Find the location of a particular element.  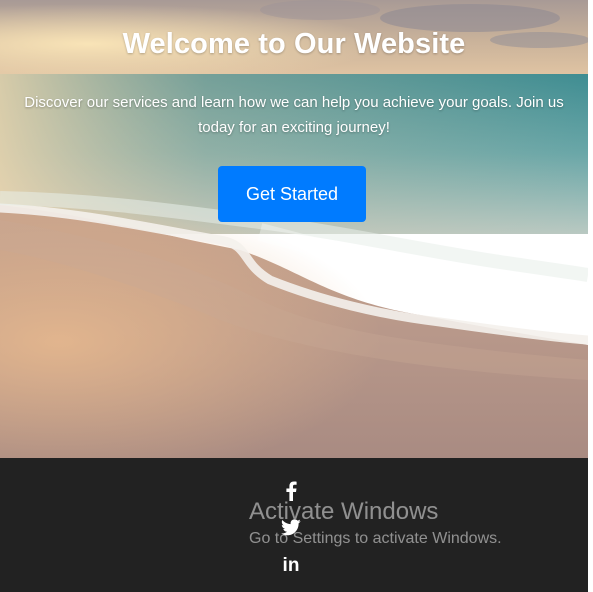

linkedin-glyph: in is located at coordinates (291, 565).